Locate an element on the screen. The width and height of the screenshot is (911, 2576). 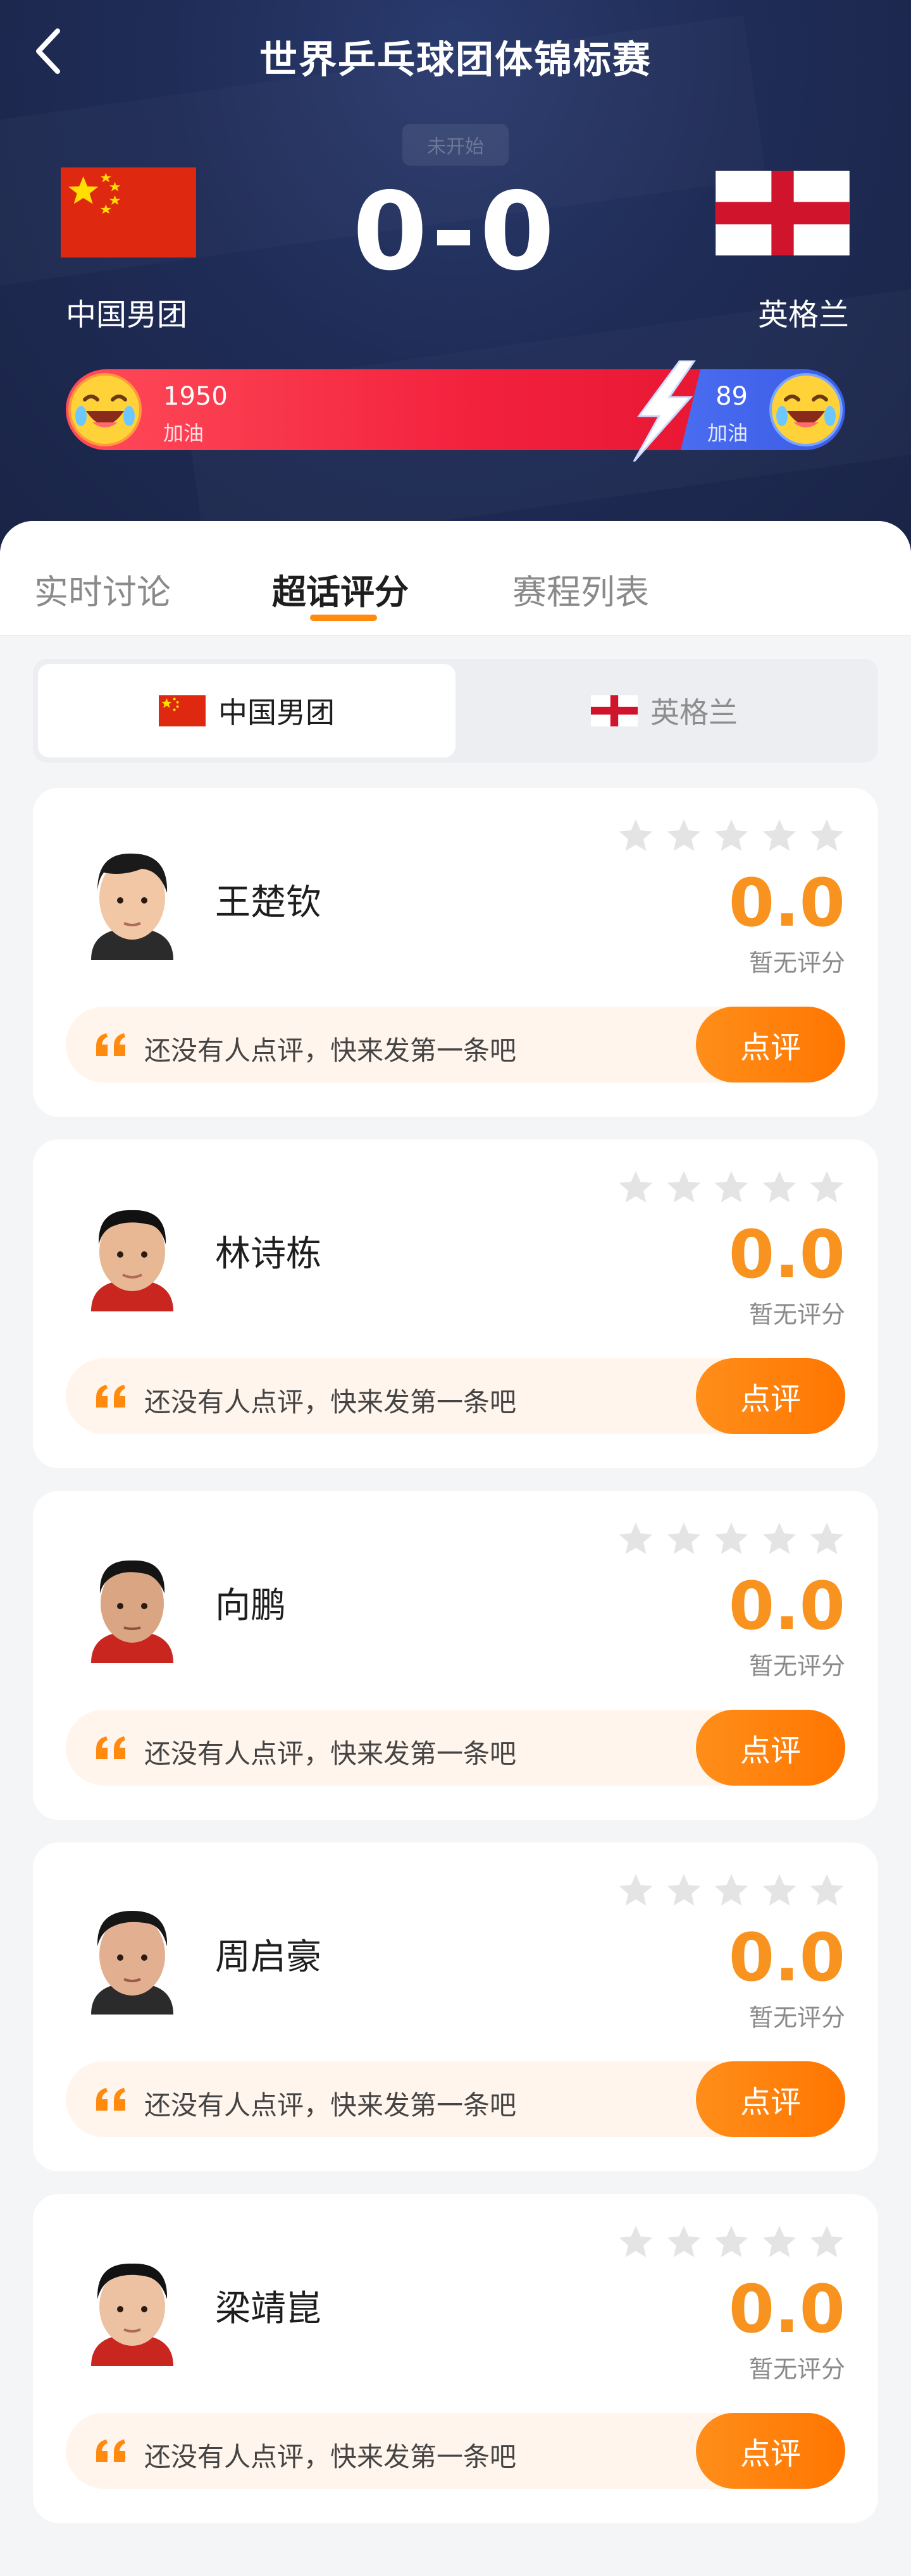
away-cheer-button is located at coordinates (806, 410).